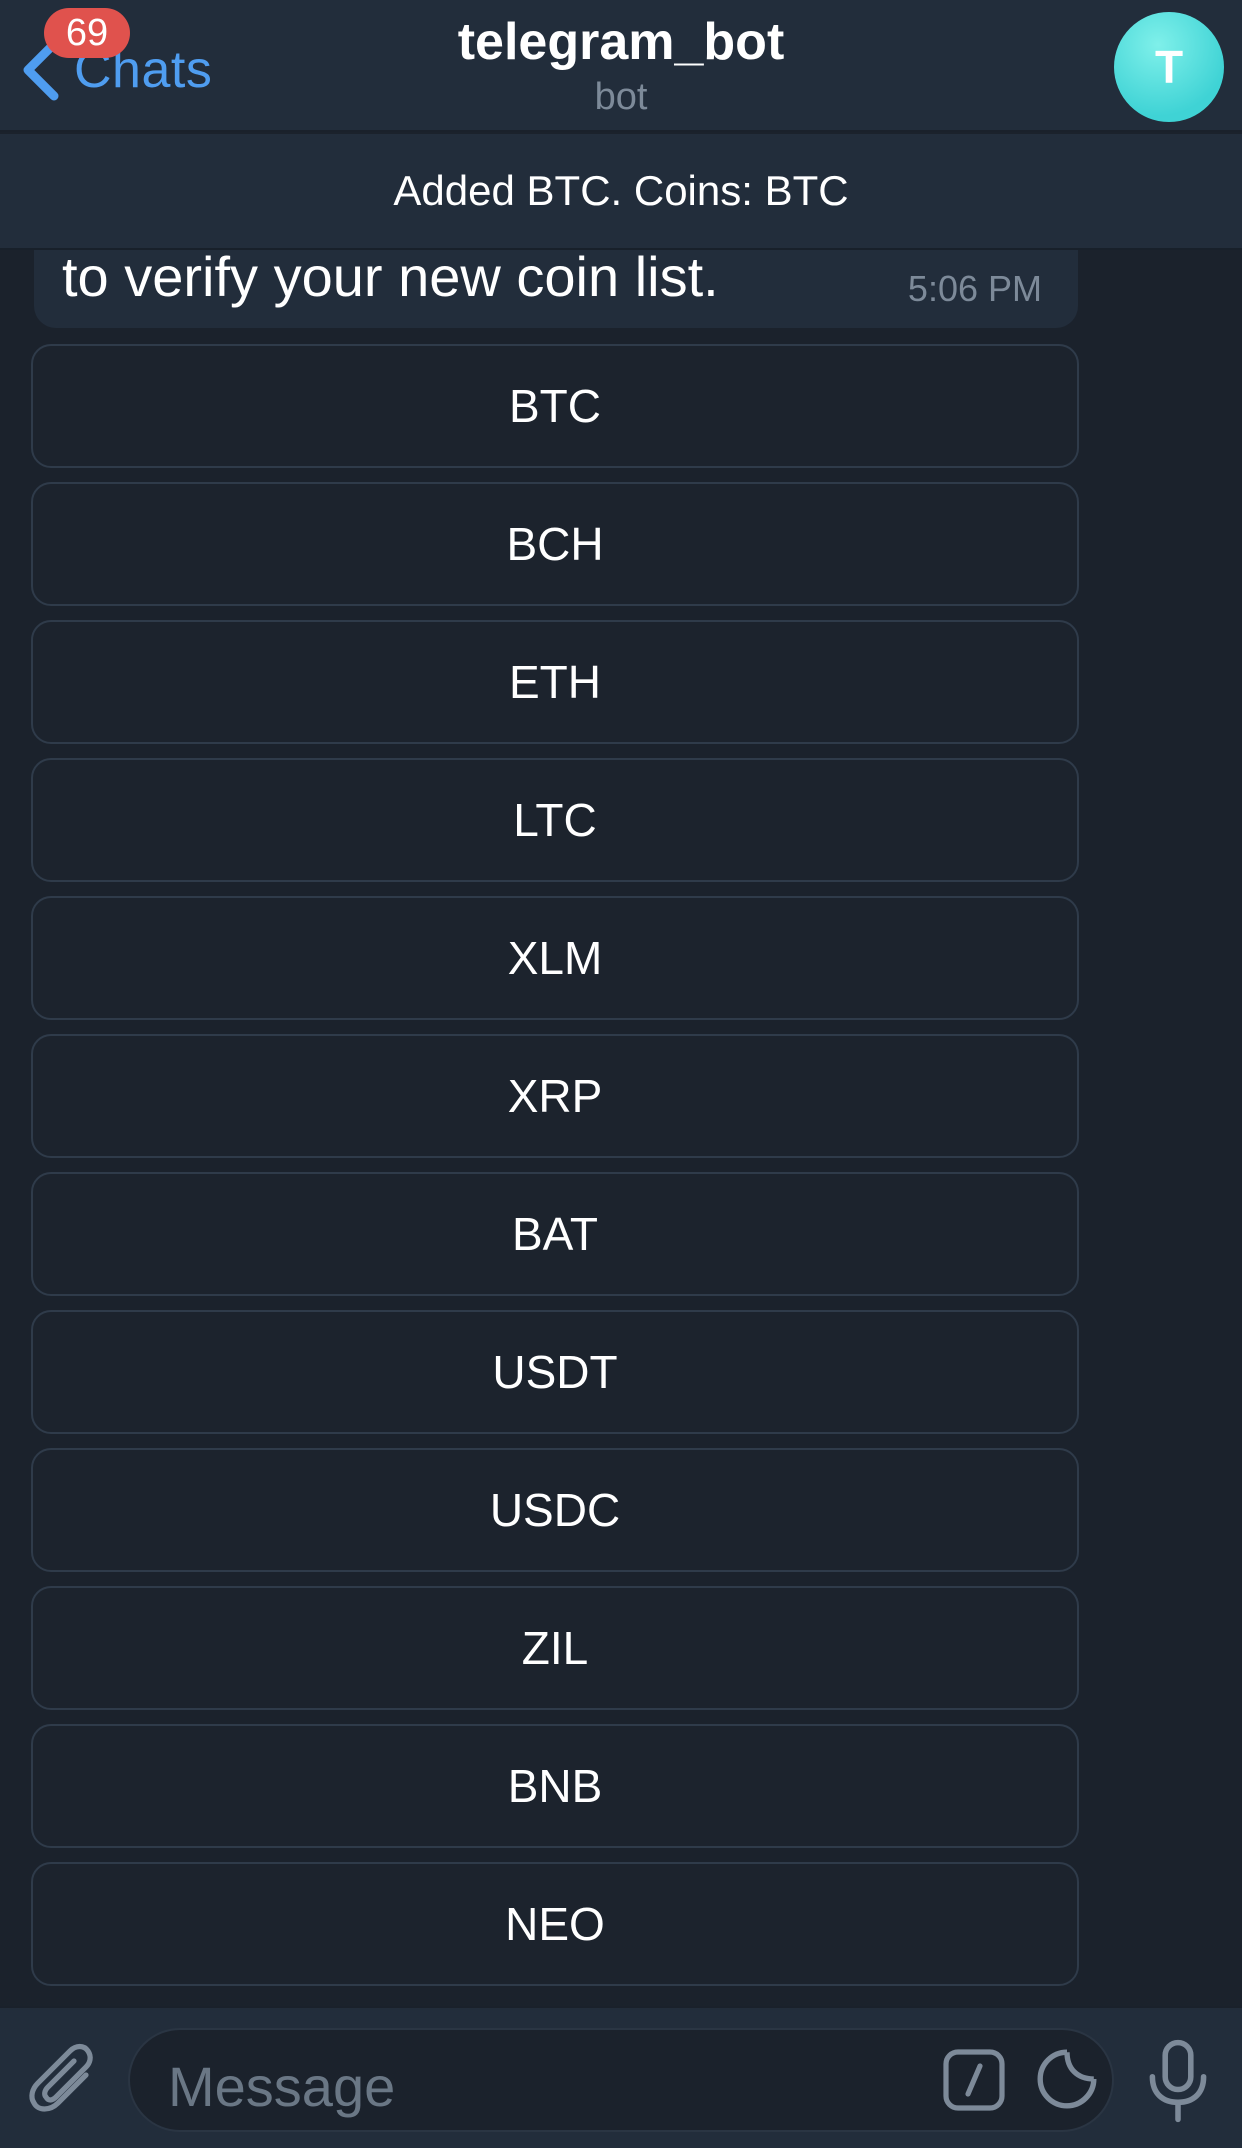 This screenshot has height=2148, width=1242. What do you see at coordinates (621, 2080) in the screenshot?
I see `message-input: Message` at bounding box center [621, 2080].